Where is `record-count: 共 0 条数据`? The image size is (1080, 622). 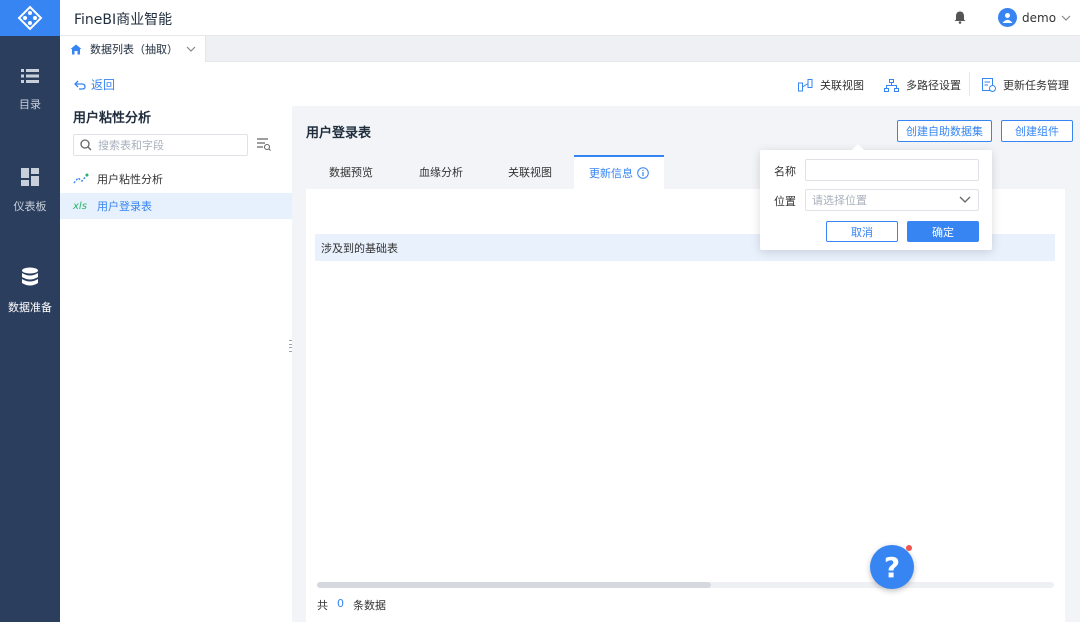 record-count: 共 0 条数据 is located at coordinates (351, 605).